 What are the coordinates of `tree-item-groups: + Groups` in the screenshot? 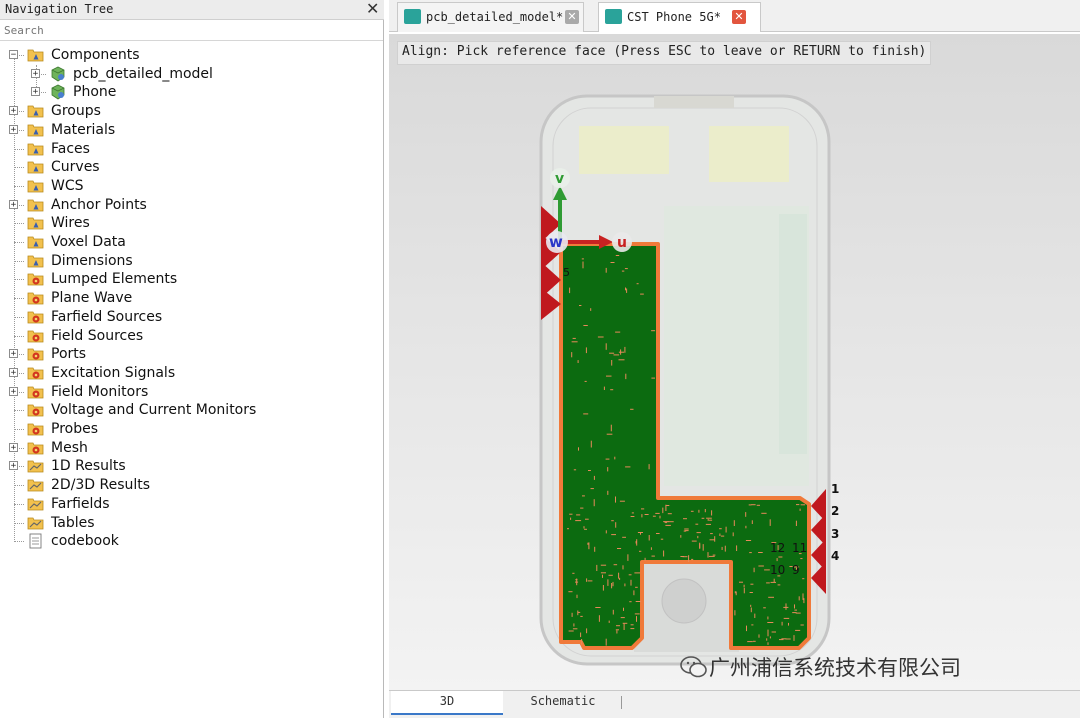 It's located at (190, 111).